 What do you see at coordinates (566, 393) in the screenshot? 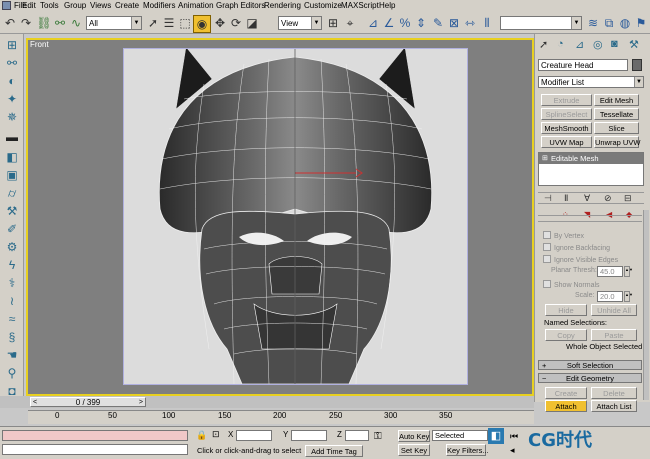
I see `create-button: Create` at bounding box center [566, 393].